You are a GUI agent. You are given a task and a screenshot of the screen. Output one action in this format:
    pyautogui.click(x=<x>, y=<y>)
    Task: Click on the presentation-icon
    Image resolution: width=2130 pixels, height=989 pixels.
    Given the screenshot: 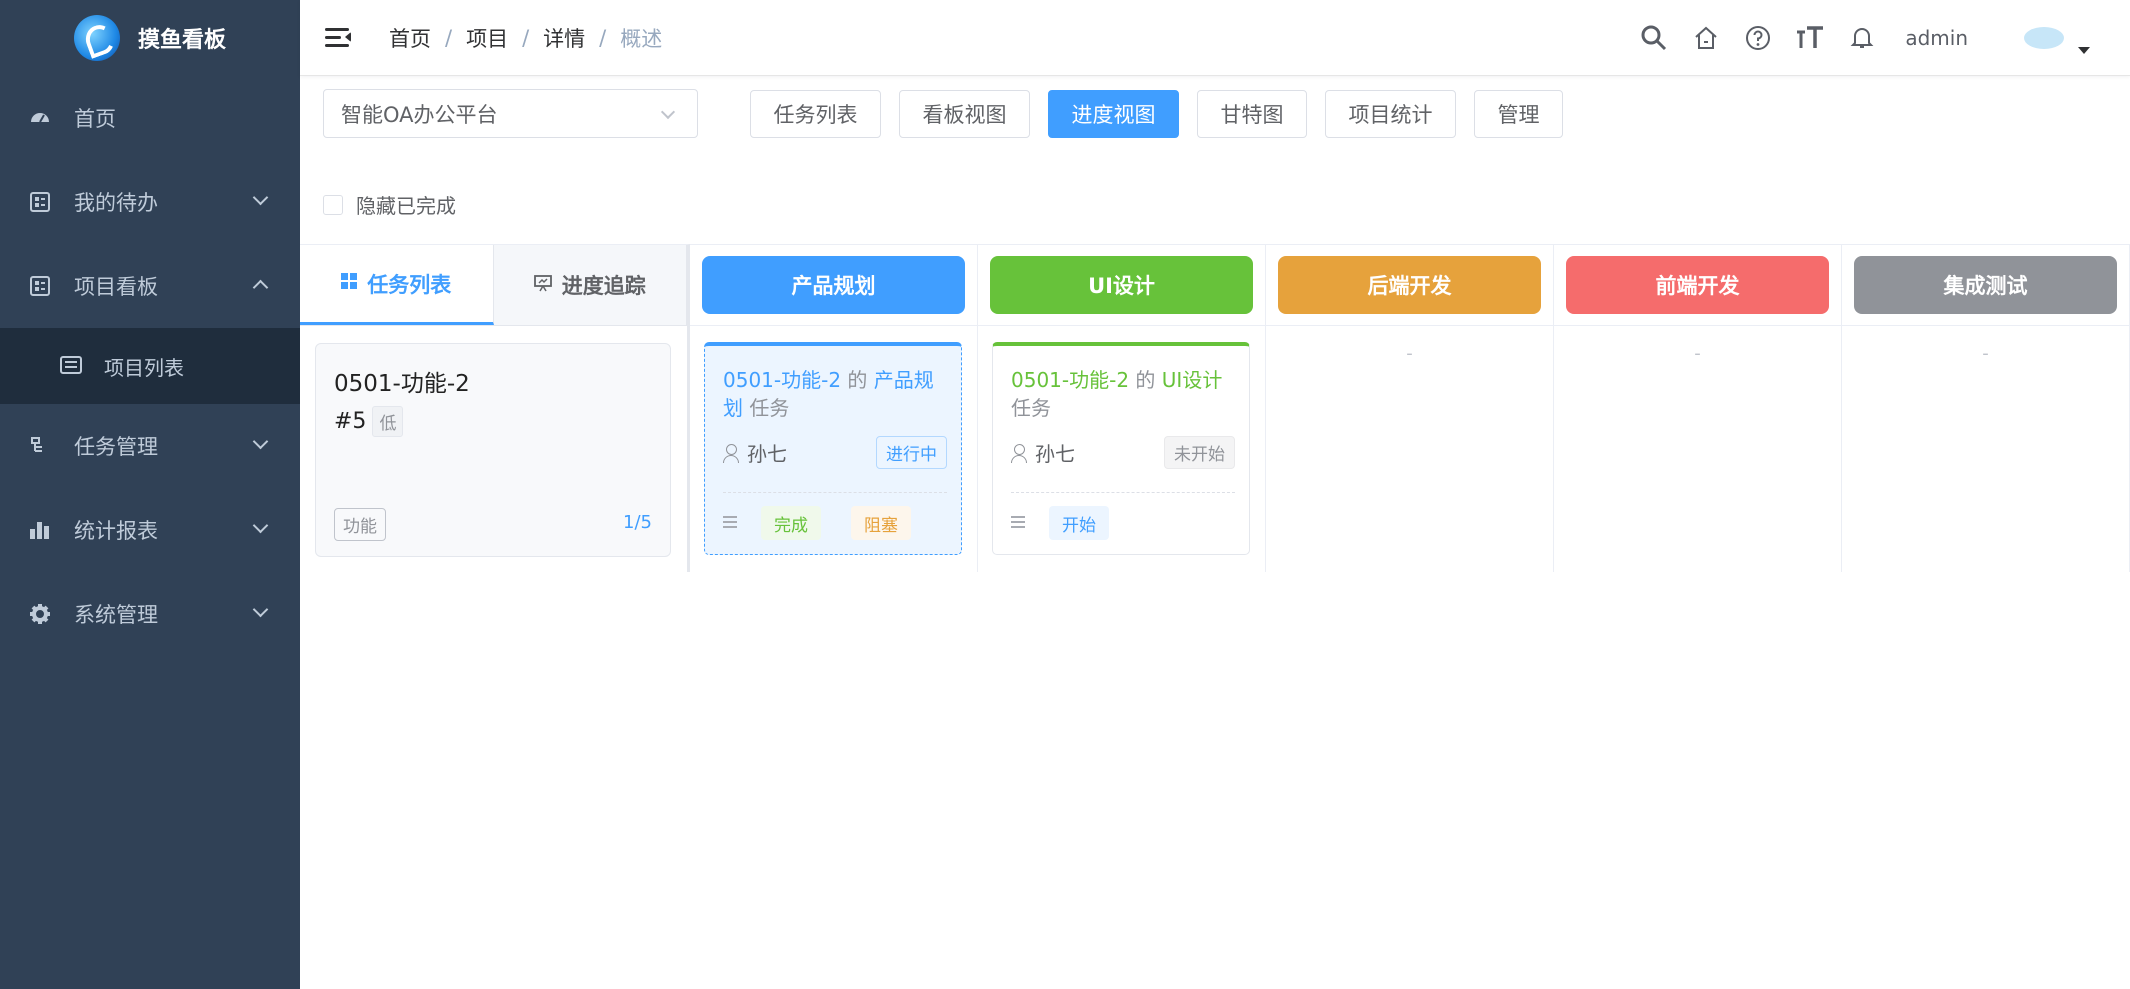 What is the action you would take?
    pyautogui.click(x=542, y=285)
    